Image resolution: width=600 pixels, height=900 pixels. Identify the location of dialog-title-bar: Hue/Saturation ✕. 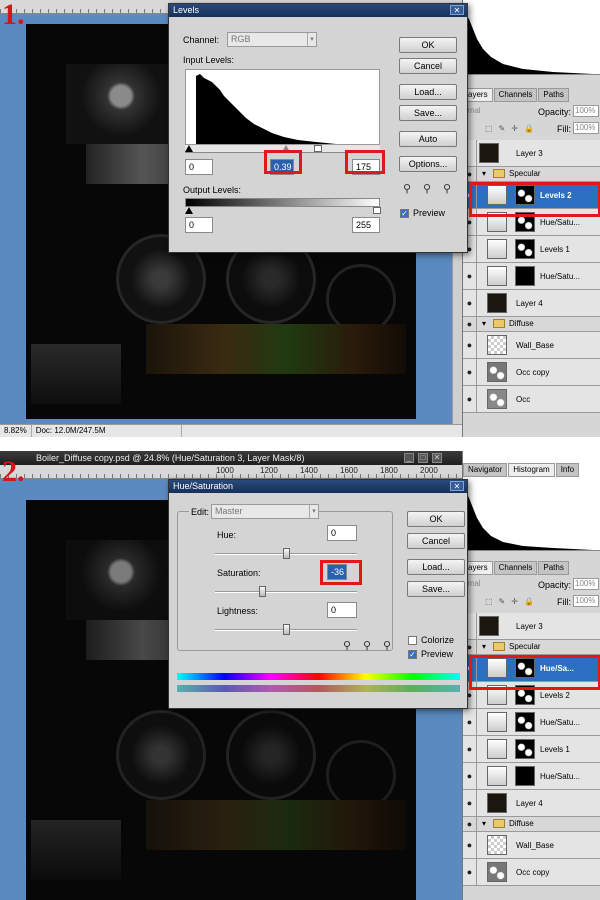
(318, 486).